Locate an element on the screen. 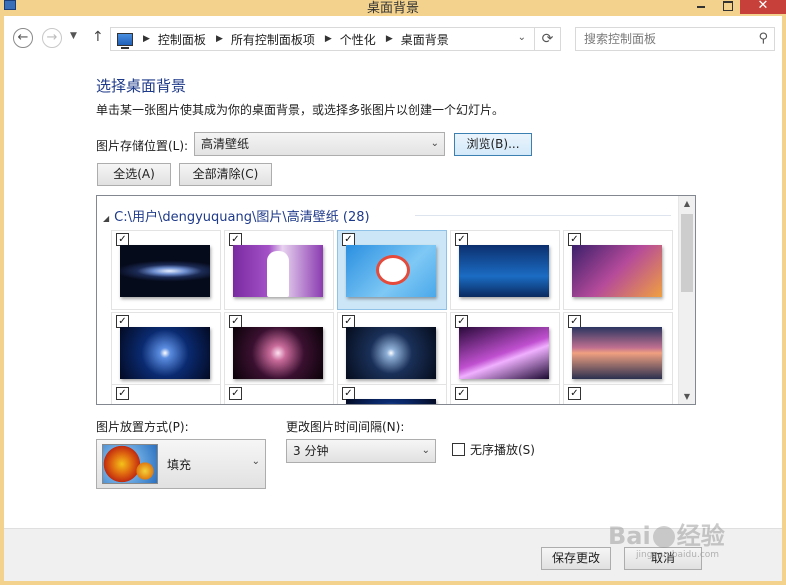 The height and width of the screenshot is (585, 786). night-sky-thumbnail is located at coordinates (504, 271).